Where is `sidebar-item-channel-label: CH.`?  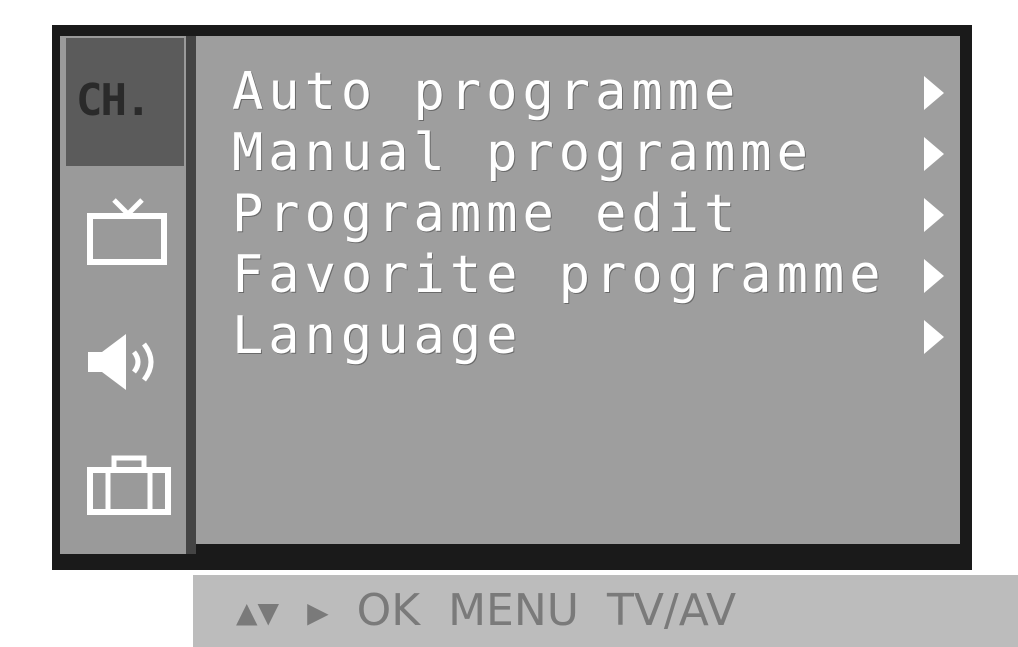 sidebar-item-channel-label: CH. is located at coordinates (113, 100).